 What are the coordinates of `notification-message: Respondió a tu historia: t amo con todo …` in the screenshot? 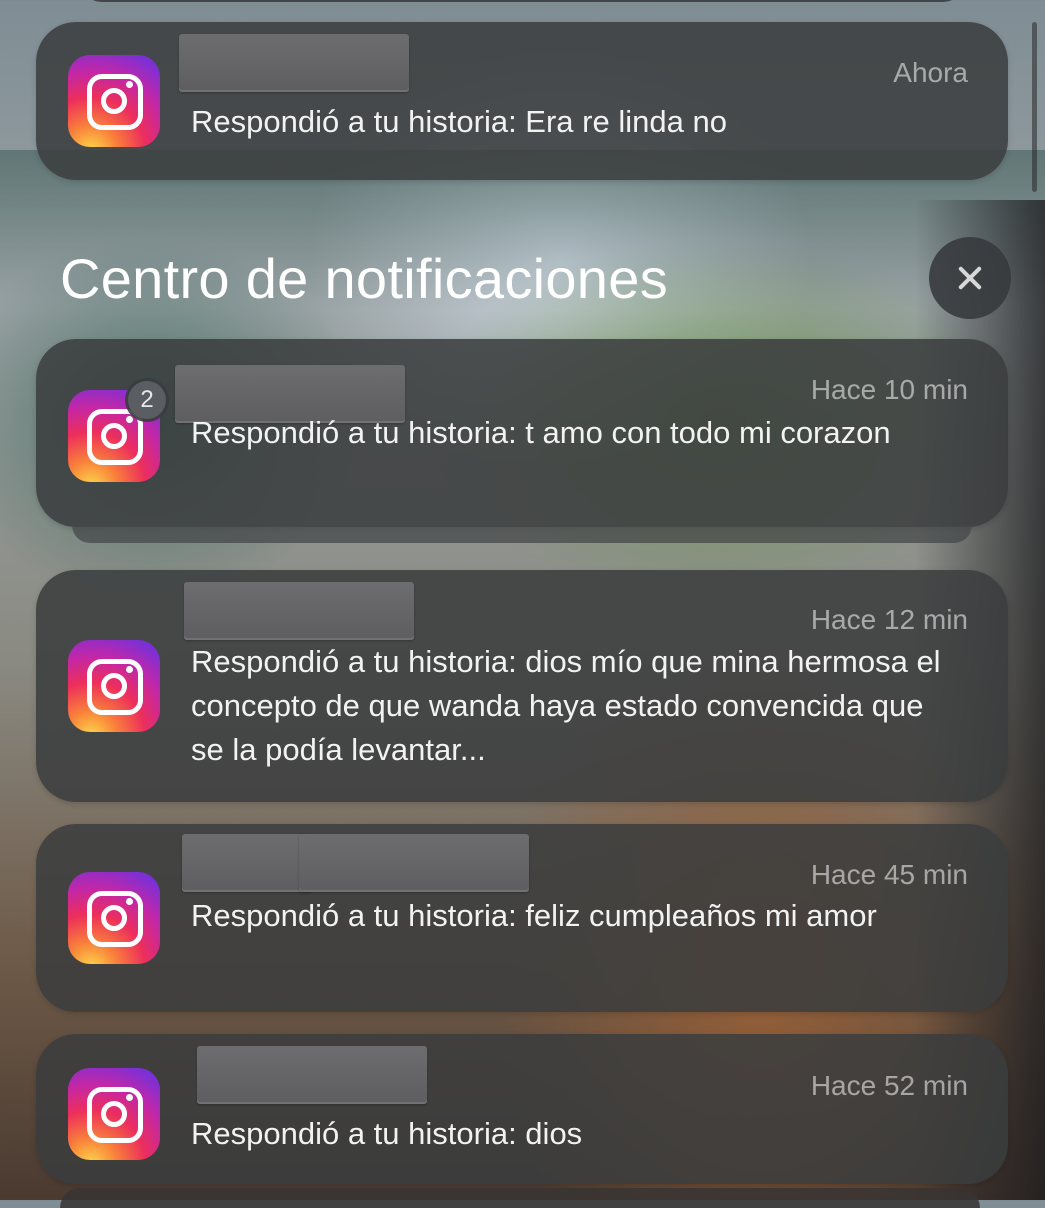 It's located at (541, 432).